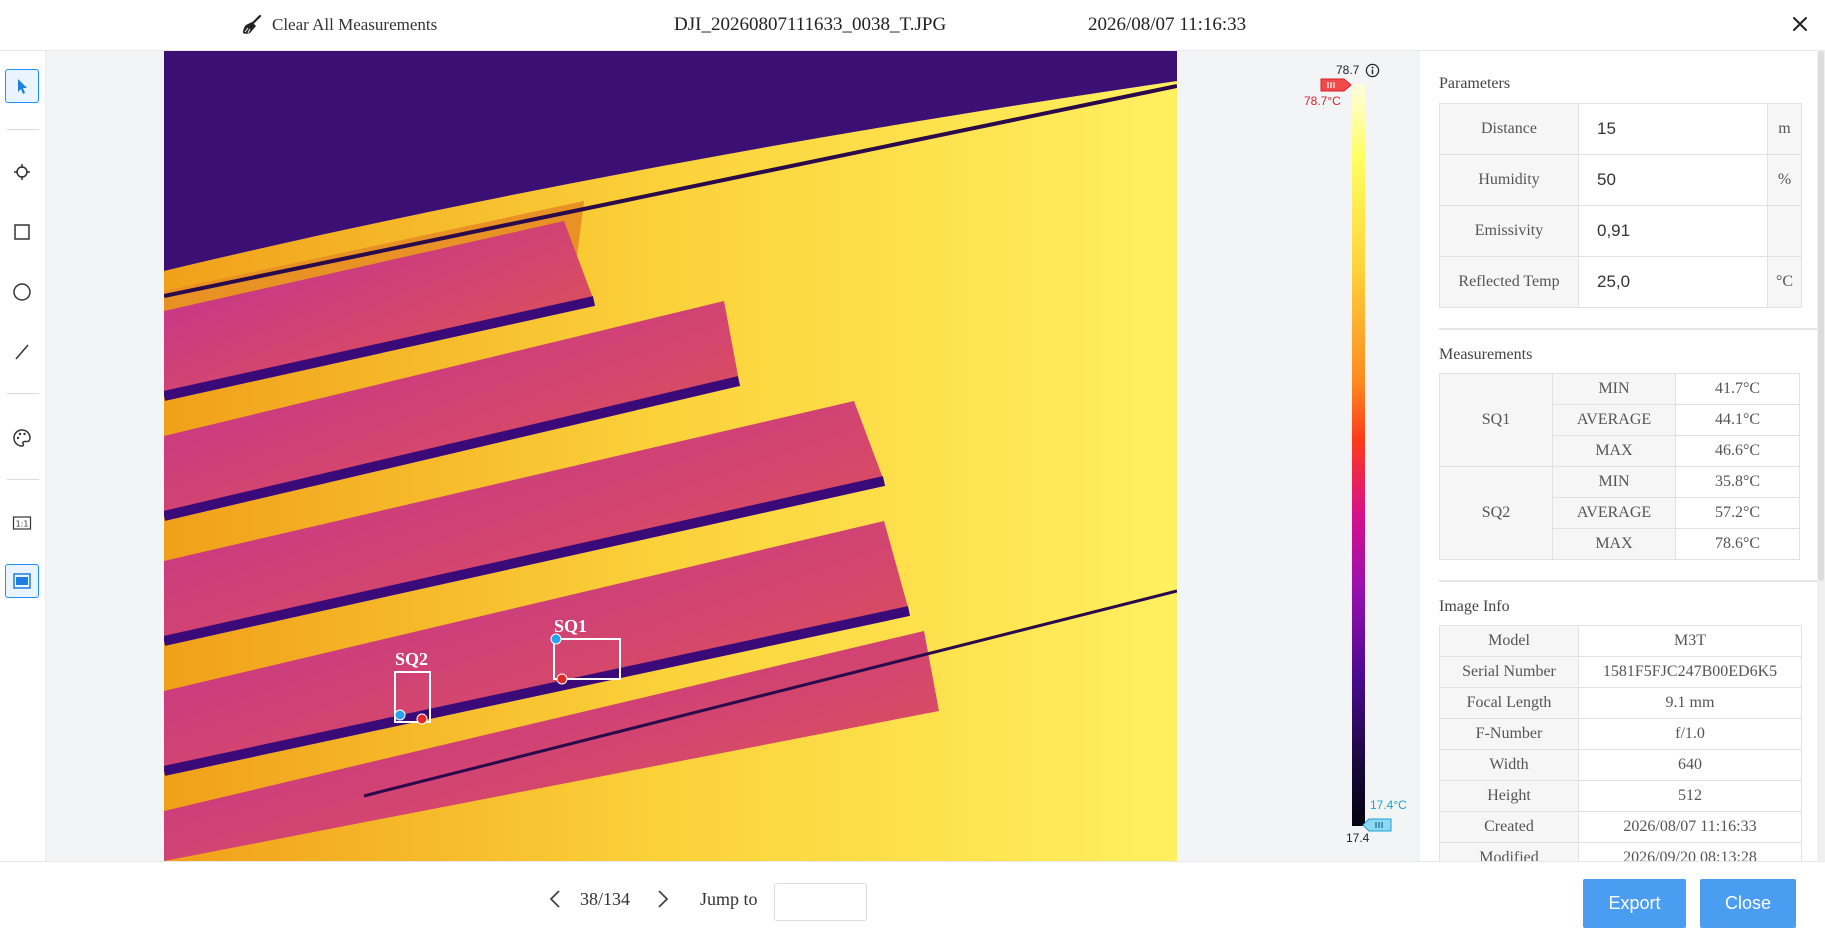 Image resolution: width=1825 pixels, height=938 pixels. What do you see at coordinates (1784, 129) in the screenshot?
I see `param-unit: m` at bounding box center [1784, 129].